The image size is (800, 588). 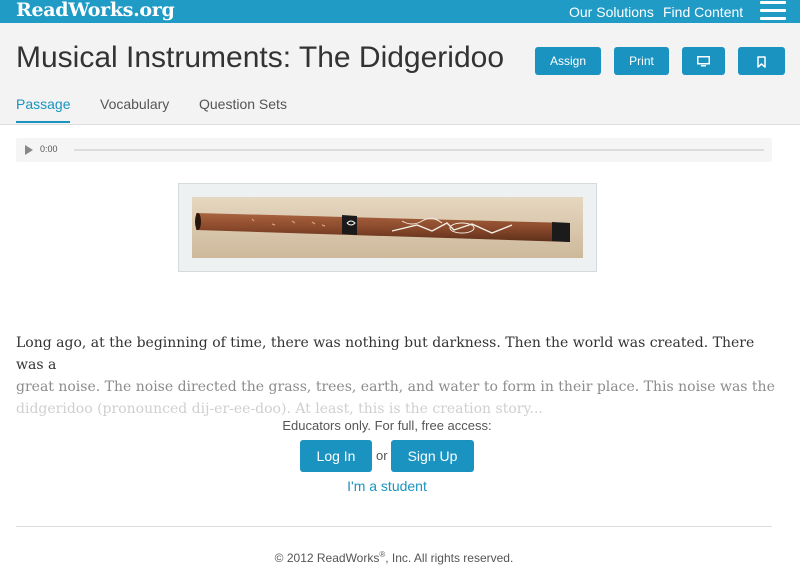 I want to click on present-button, so click(x=703, y=61).